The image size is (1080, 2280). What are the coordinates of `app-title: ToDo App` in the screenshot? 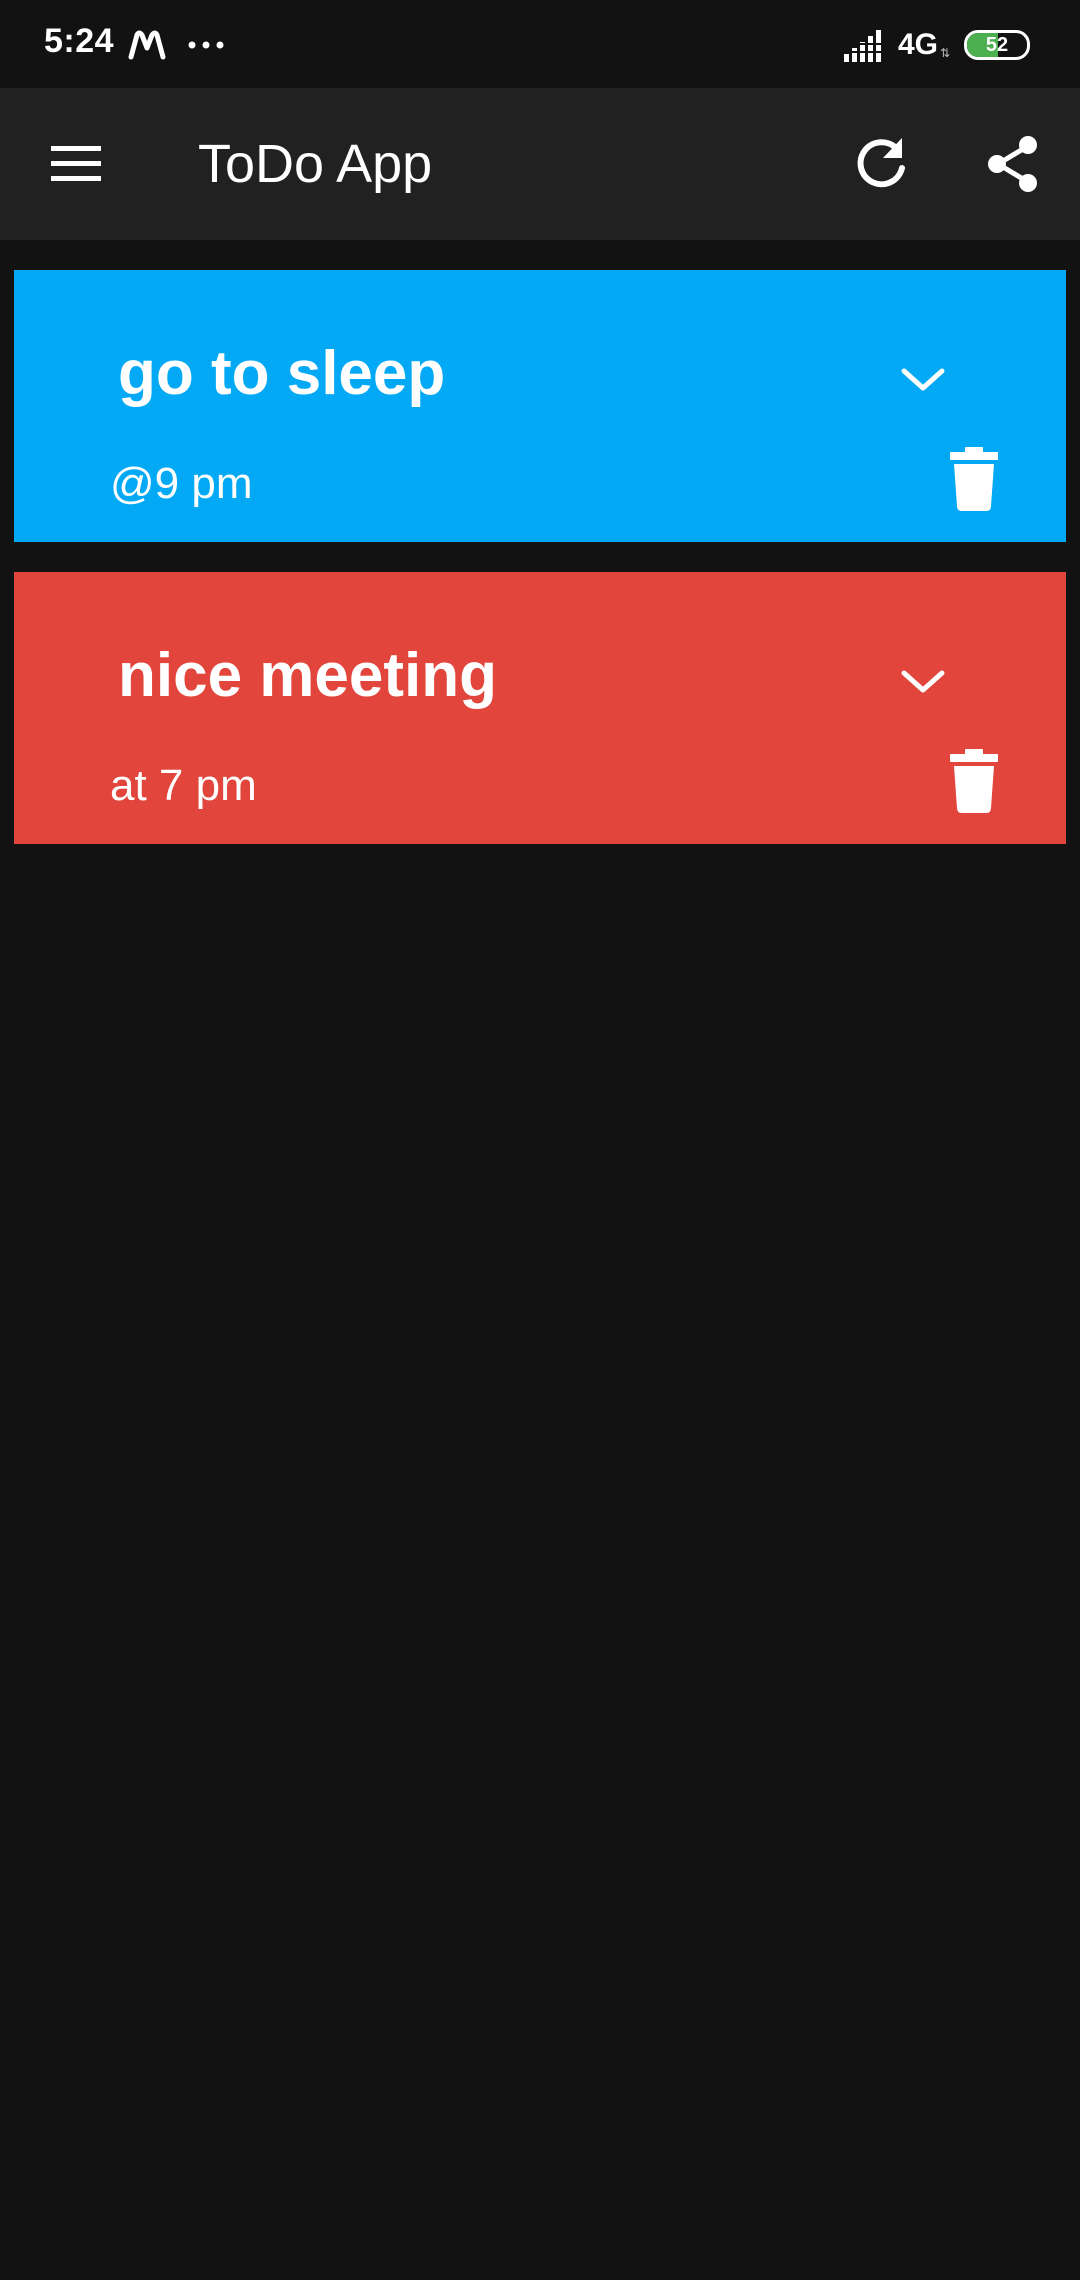 It's located at (315, 164).